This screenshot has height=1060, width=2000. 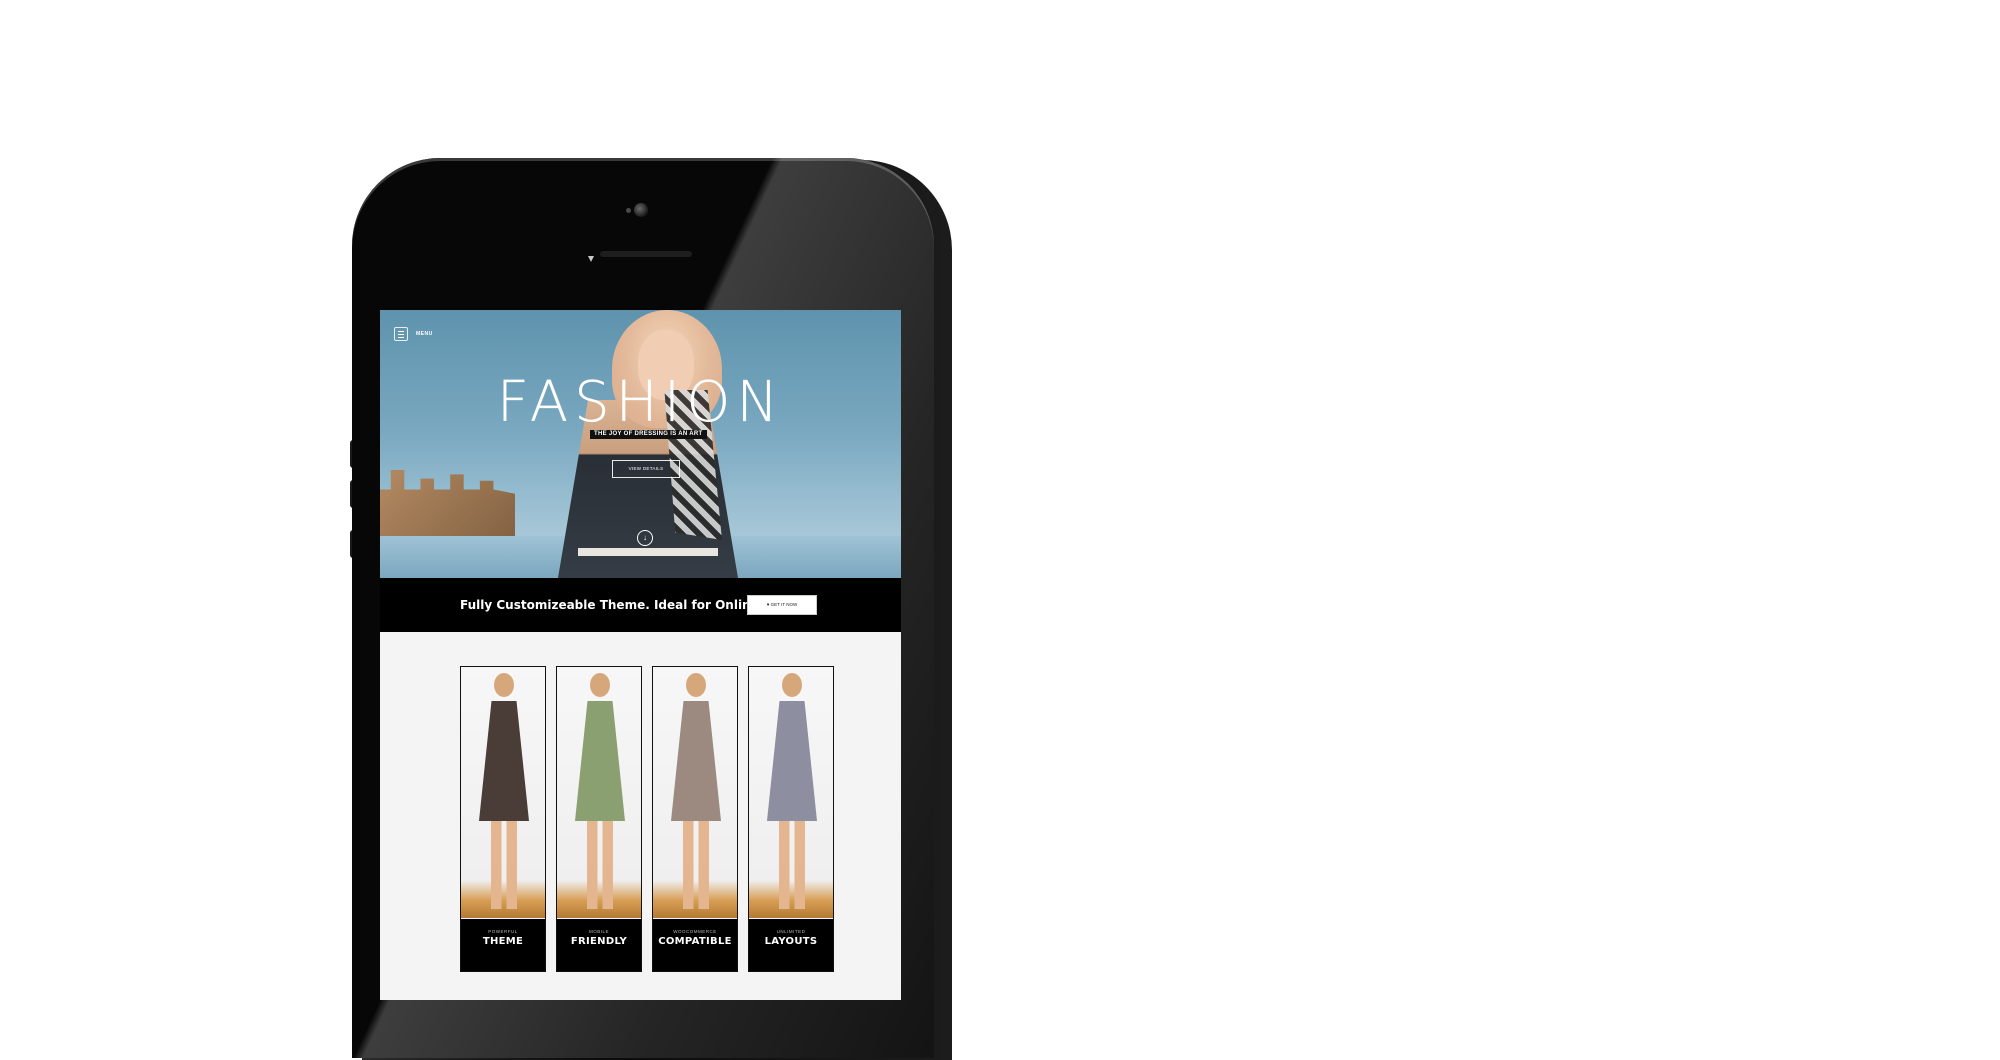 I want to click on feature-label-box: WOOCOMMERCE COMPATIBLE, so click(x=695, y=945).